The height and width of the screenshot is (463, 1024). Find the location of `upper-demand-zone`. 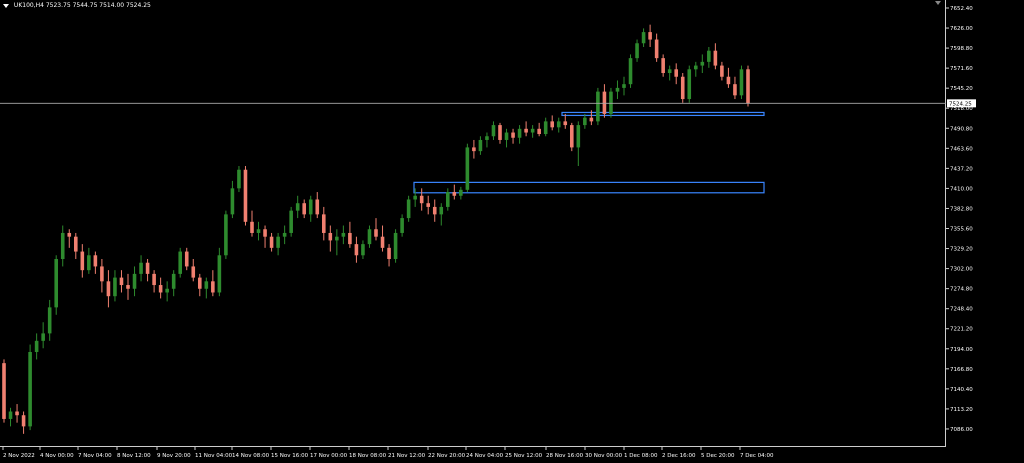

upper-demand-zone is located at coordinates (663, 114).